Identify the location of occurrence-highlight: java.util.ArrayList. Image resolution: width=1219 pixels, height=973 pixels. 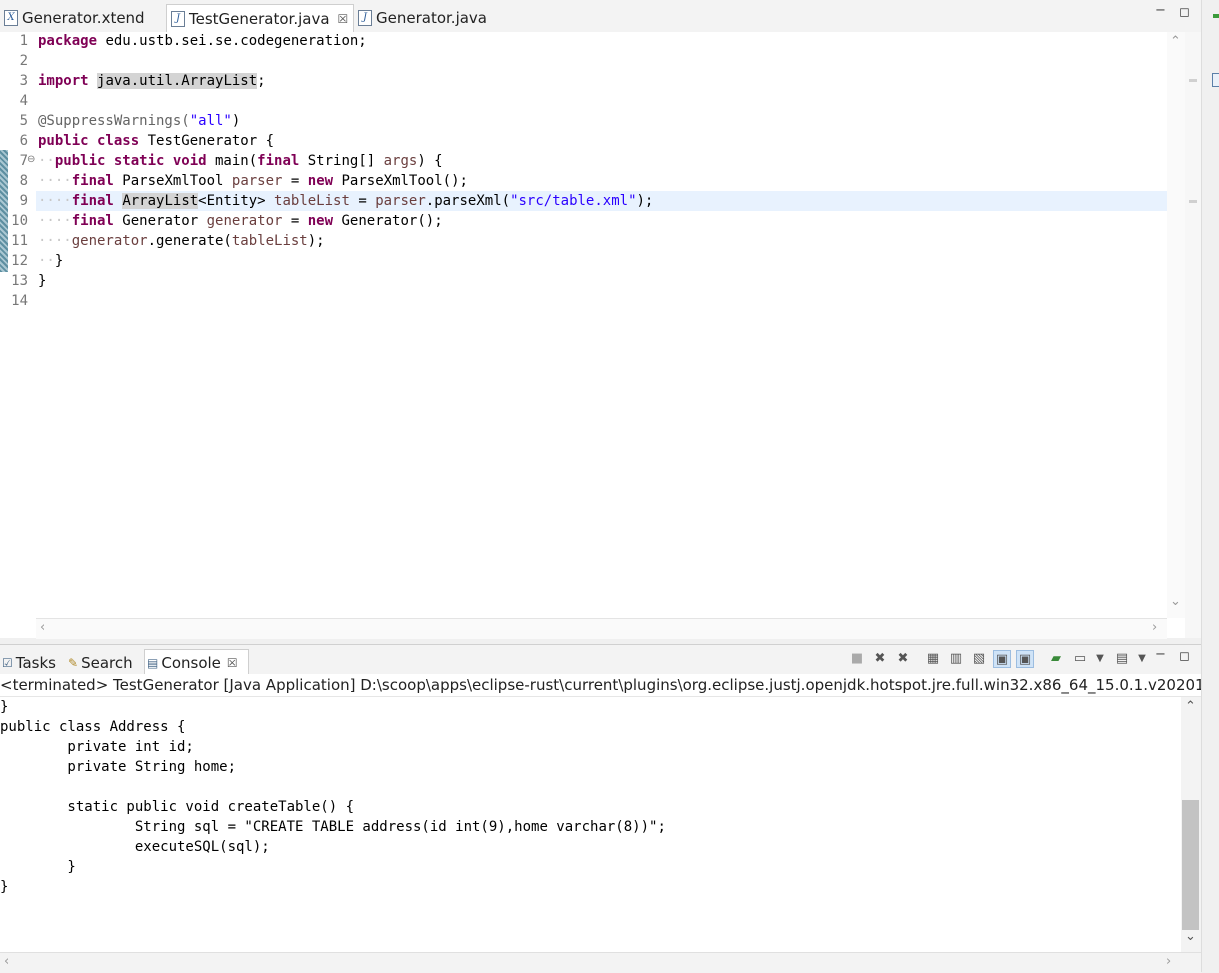
(177, 81).